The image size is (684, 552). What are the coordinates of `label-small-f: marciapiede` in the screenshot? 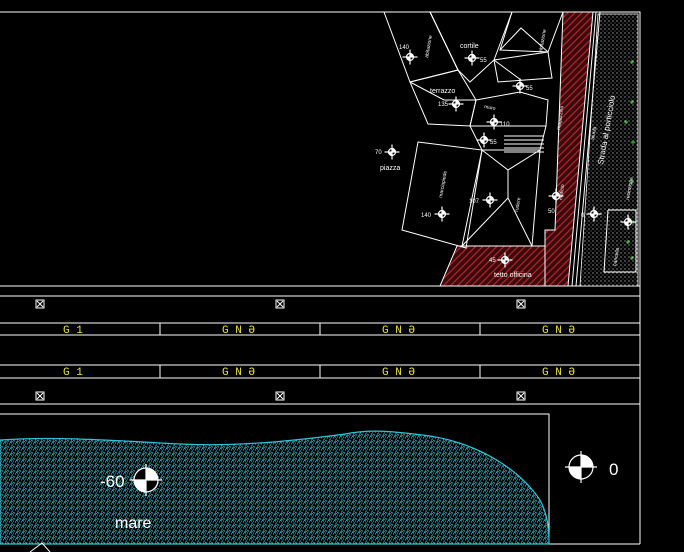 It's located at (443, 184).